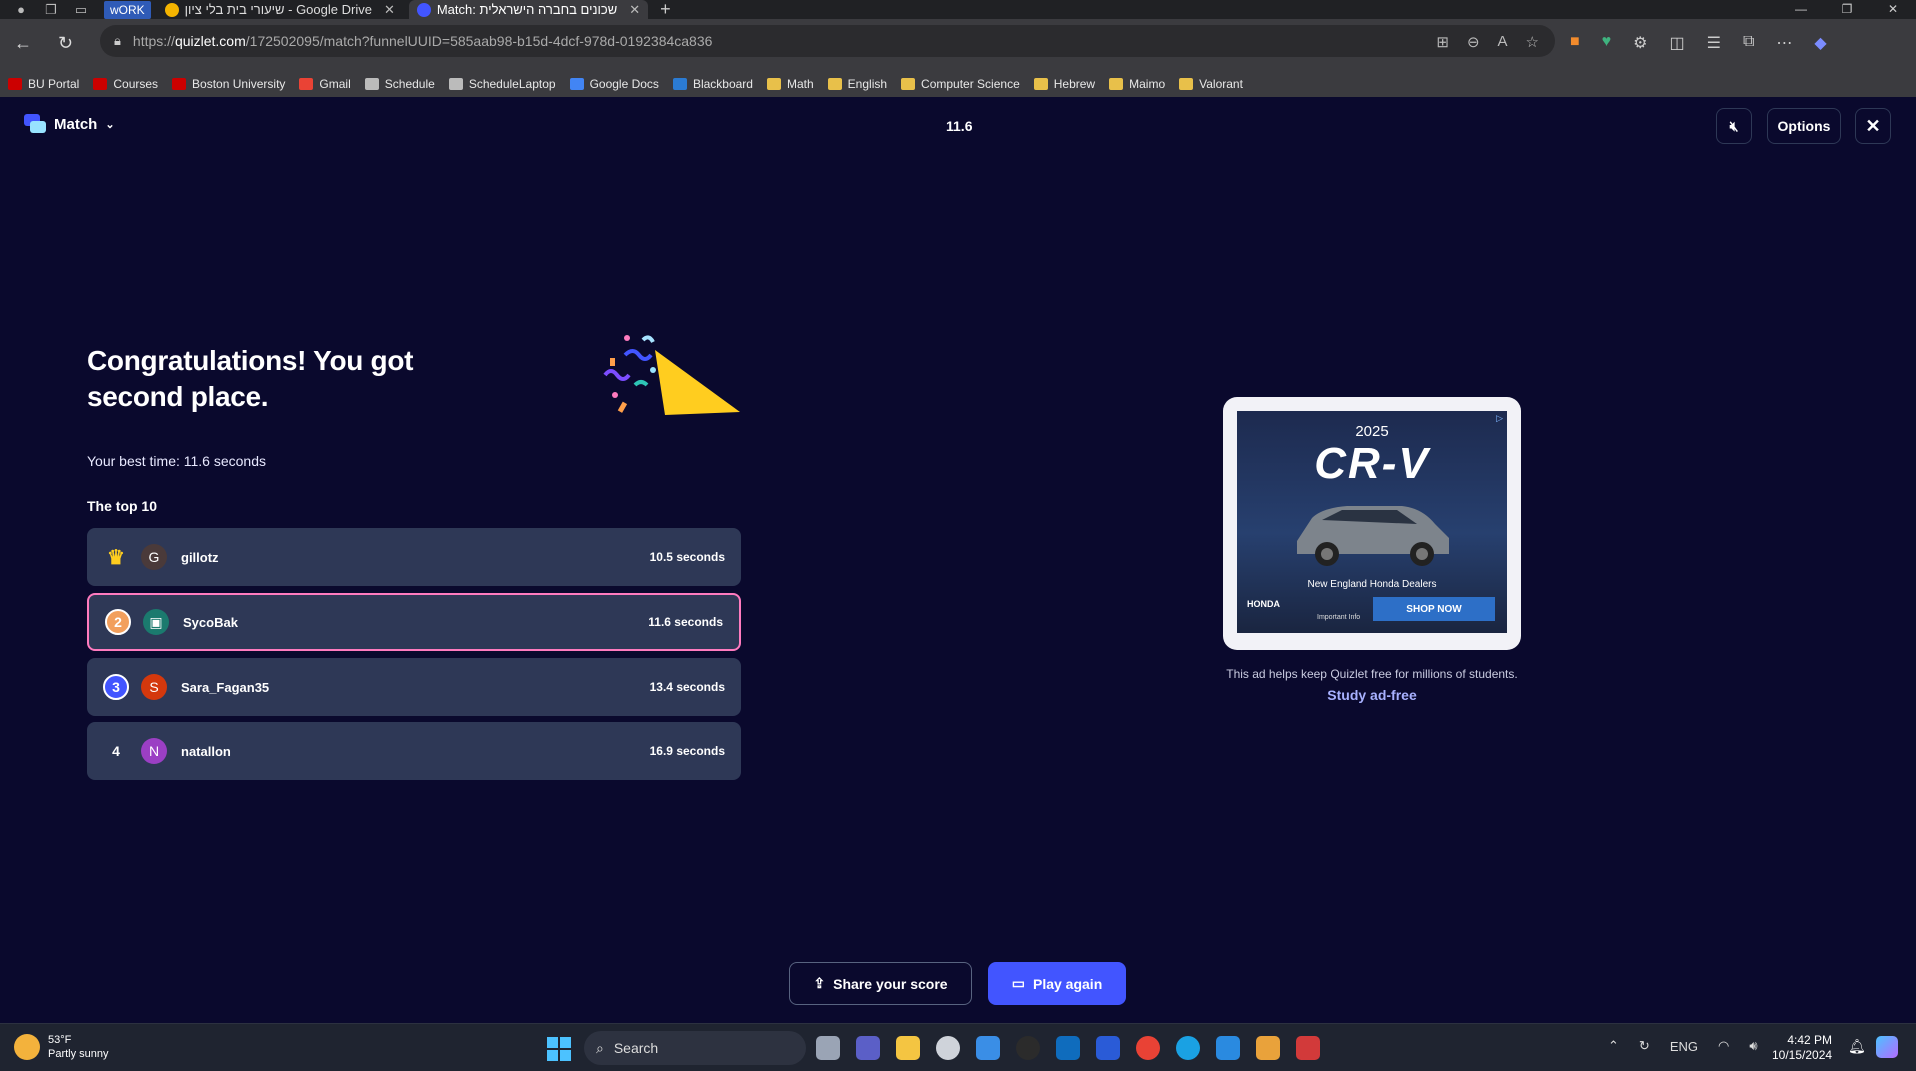 Image resolution: width=1916 pixels, height=1071 pixels. Describe the element at coordinates (1434, 609) in the screenshot. I see `ad-shop-now-button: SHOP NOW` at that location.